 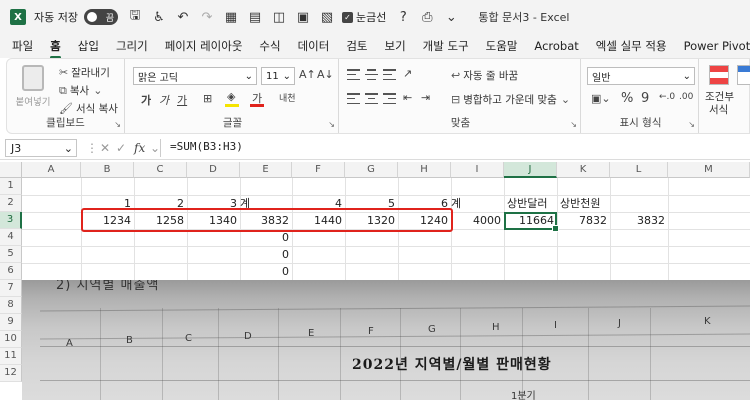 I want to click on redo-icon: ↷, so click(x=207, y=17).